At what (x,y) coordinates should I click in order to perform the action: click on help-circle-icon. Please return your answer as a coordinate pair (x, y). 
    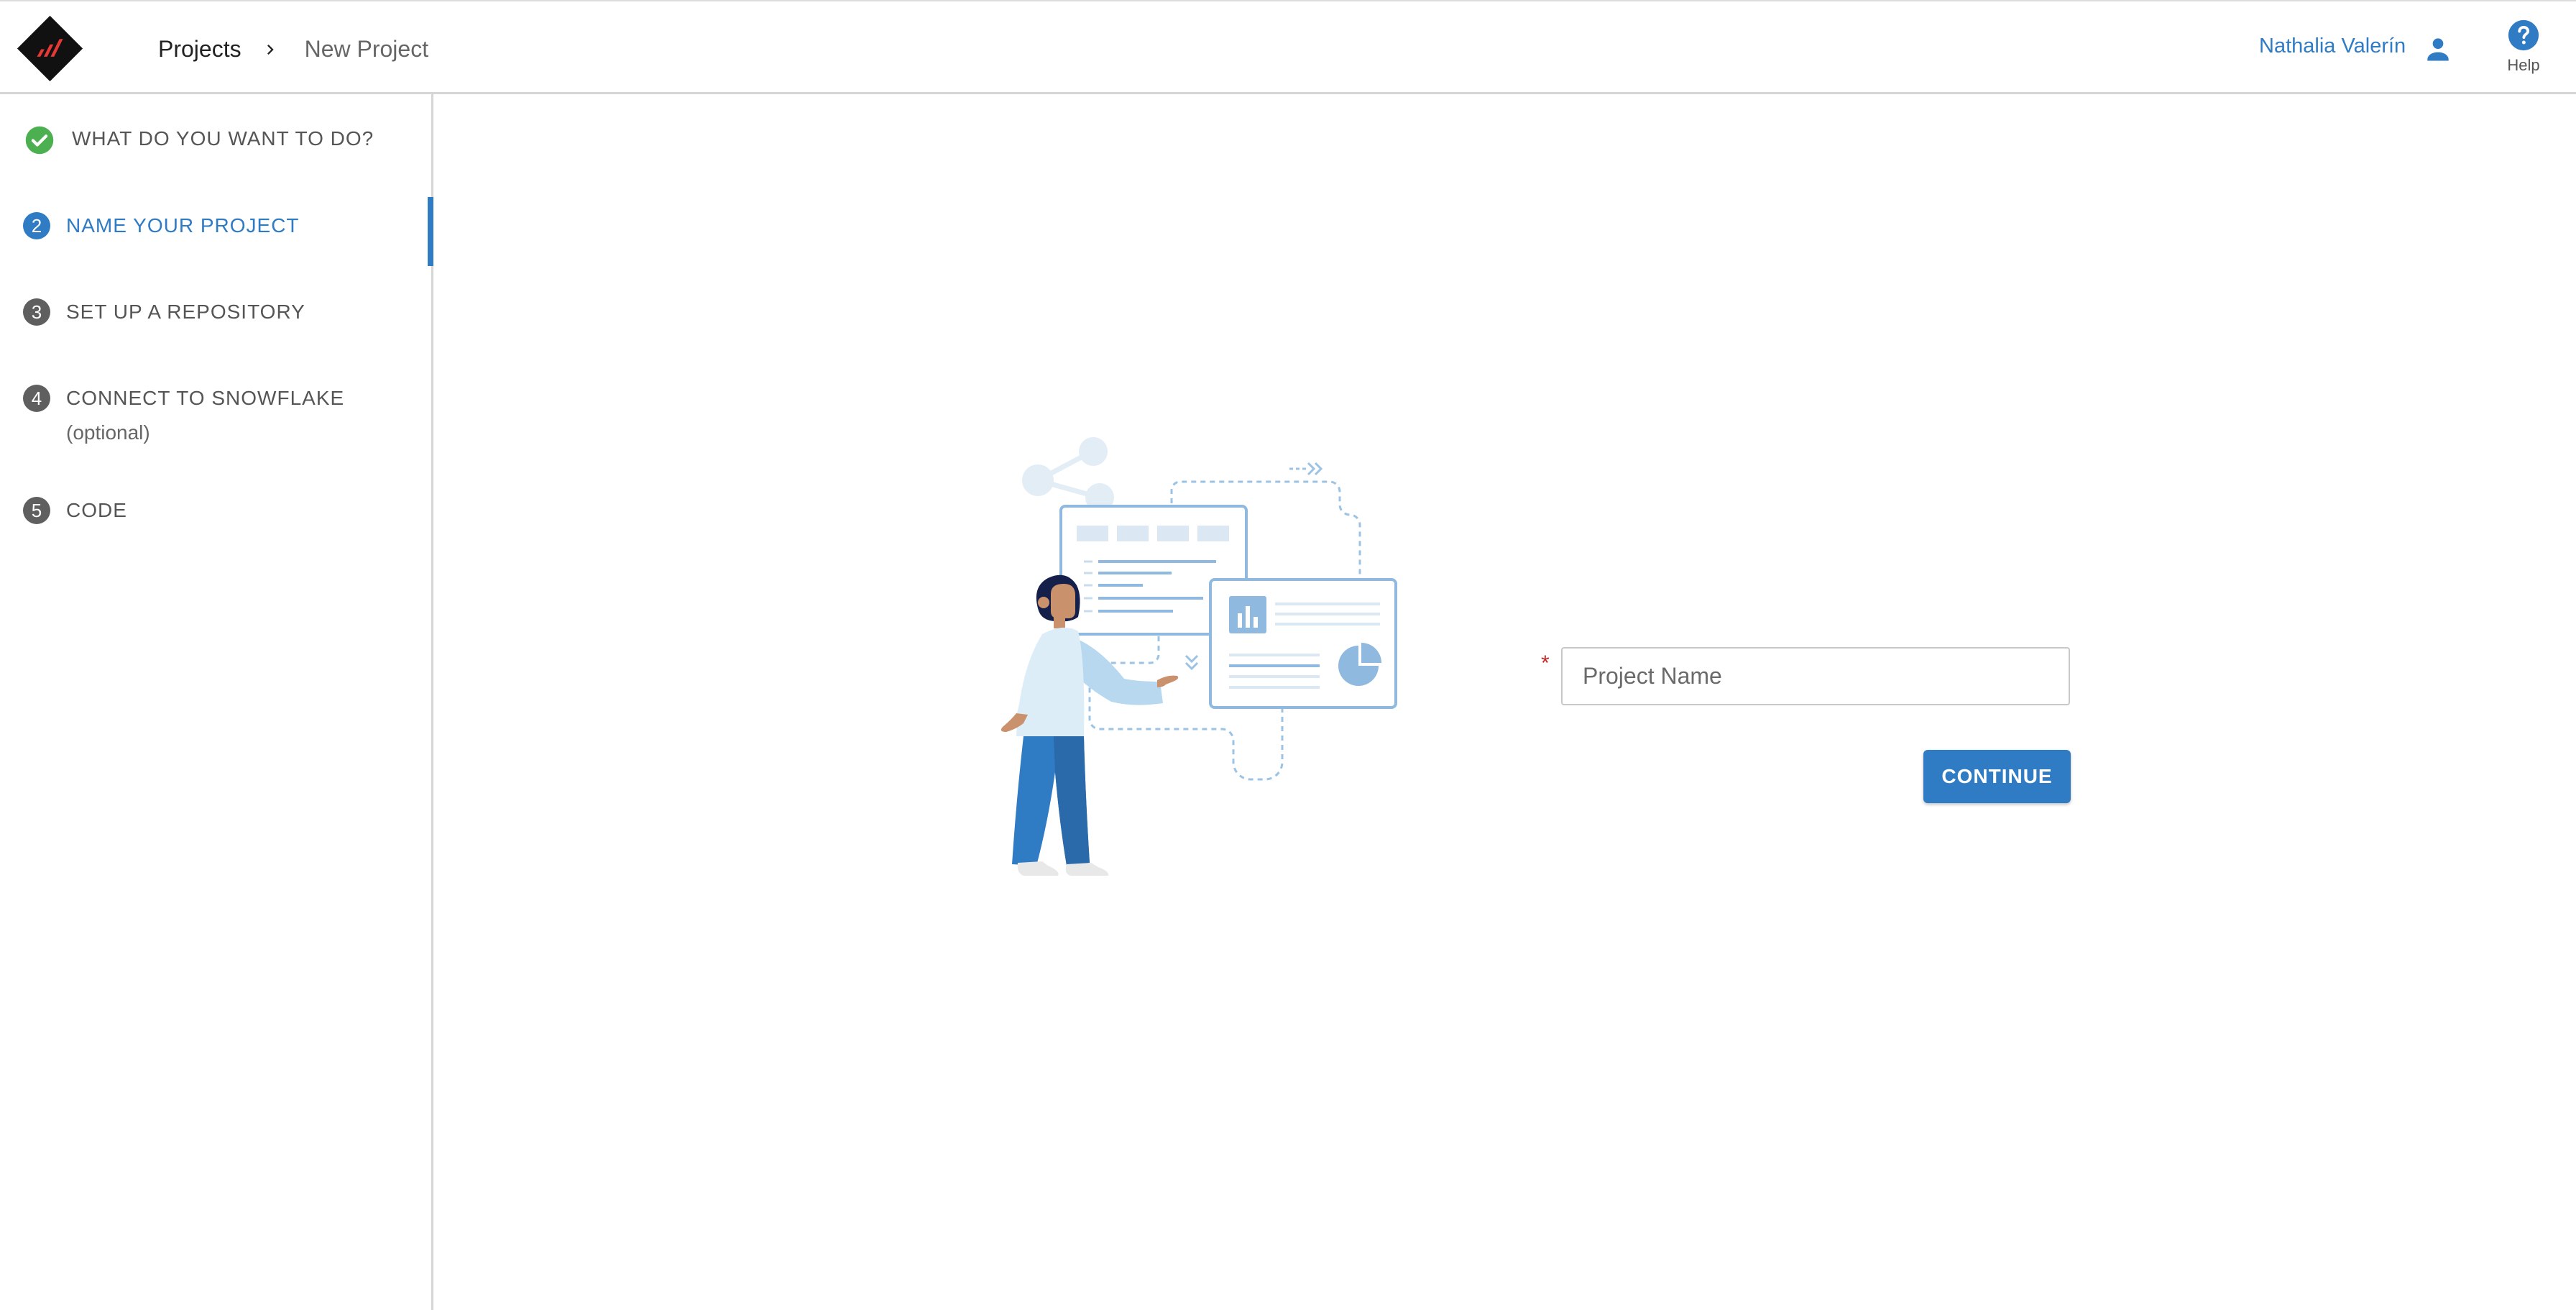
    Looking at the image, I should click on (2523, 35).